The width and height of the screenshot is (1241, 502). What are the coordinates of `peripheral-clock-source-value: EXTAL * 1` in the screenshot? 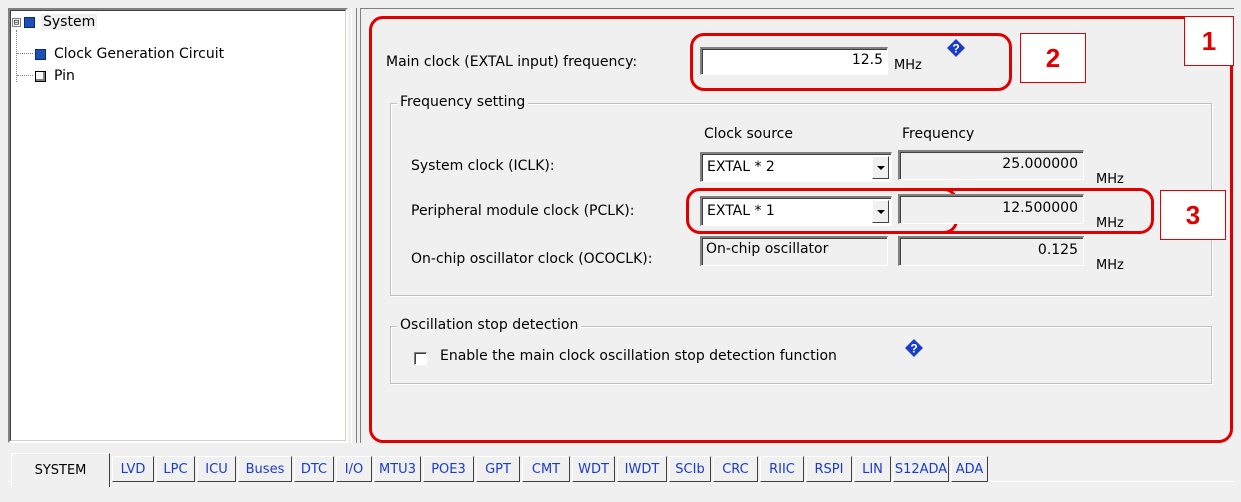 It's located at (741, 211).